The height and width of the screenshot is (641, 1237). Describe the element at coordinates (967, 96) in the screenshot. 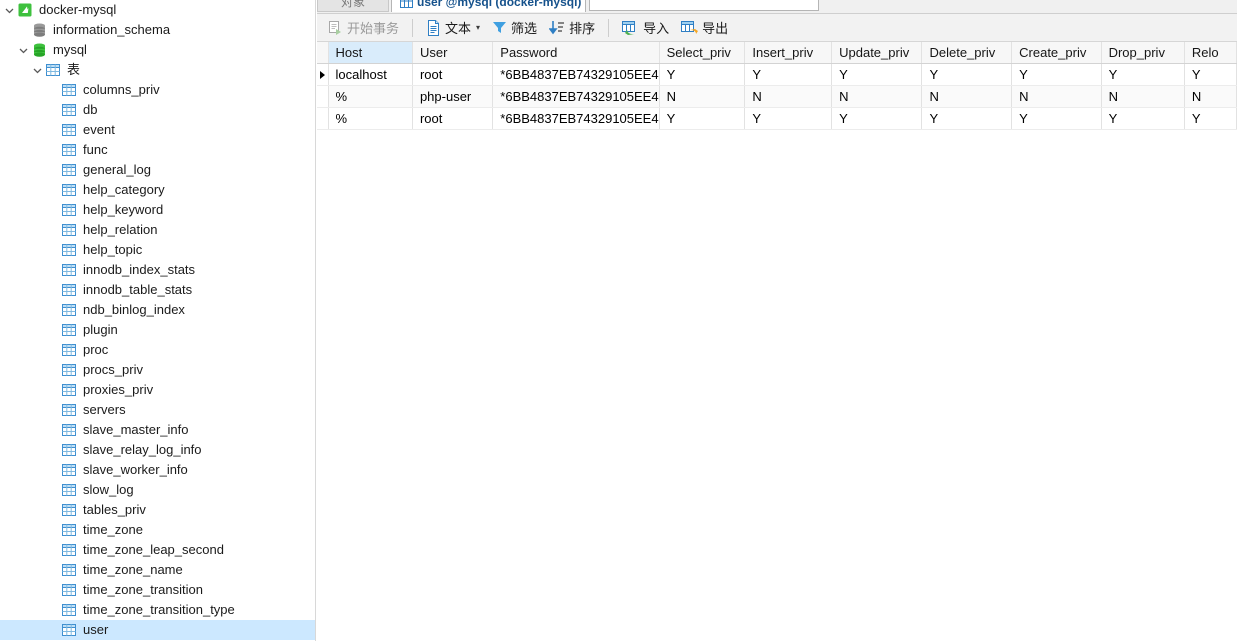

I see `cell-delete_priv: N` at that location.